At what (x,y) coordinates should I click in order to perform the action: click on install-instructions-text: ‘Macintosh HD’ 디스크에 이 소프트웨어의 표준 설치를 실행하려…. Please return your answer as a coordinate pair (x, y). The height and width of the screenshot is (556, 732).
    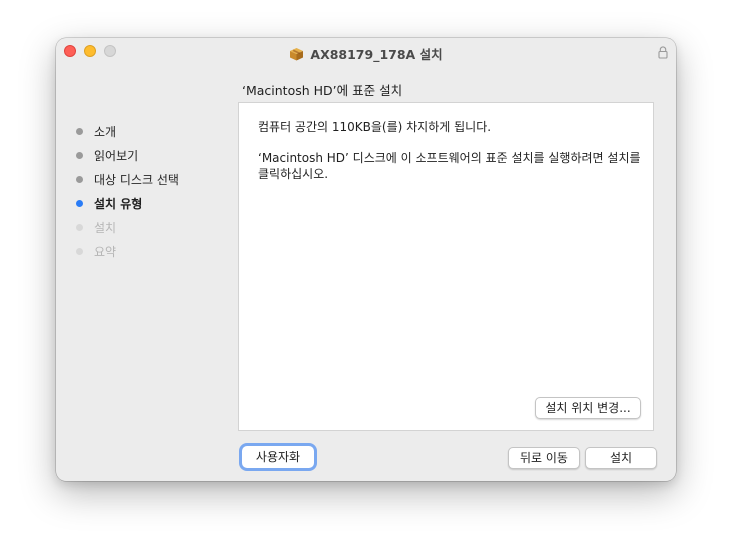
    Looking at the image, I should click on (449, 166).